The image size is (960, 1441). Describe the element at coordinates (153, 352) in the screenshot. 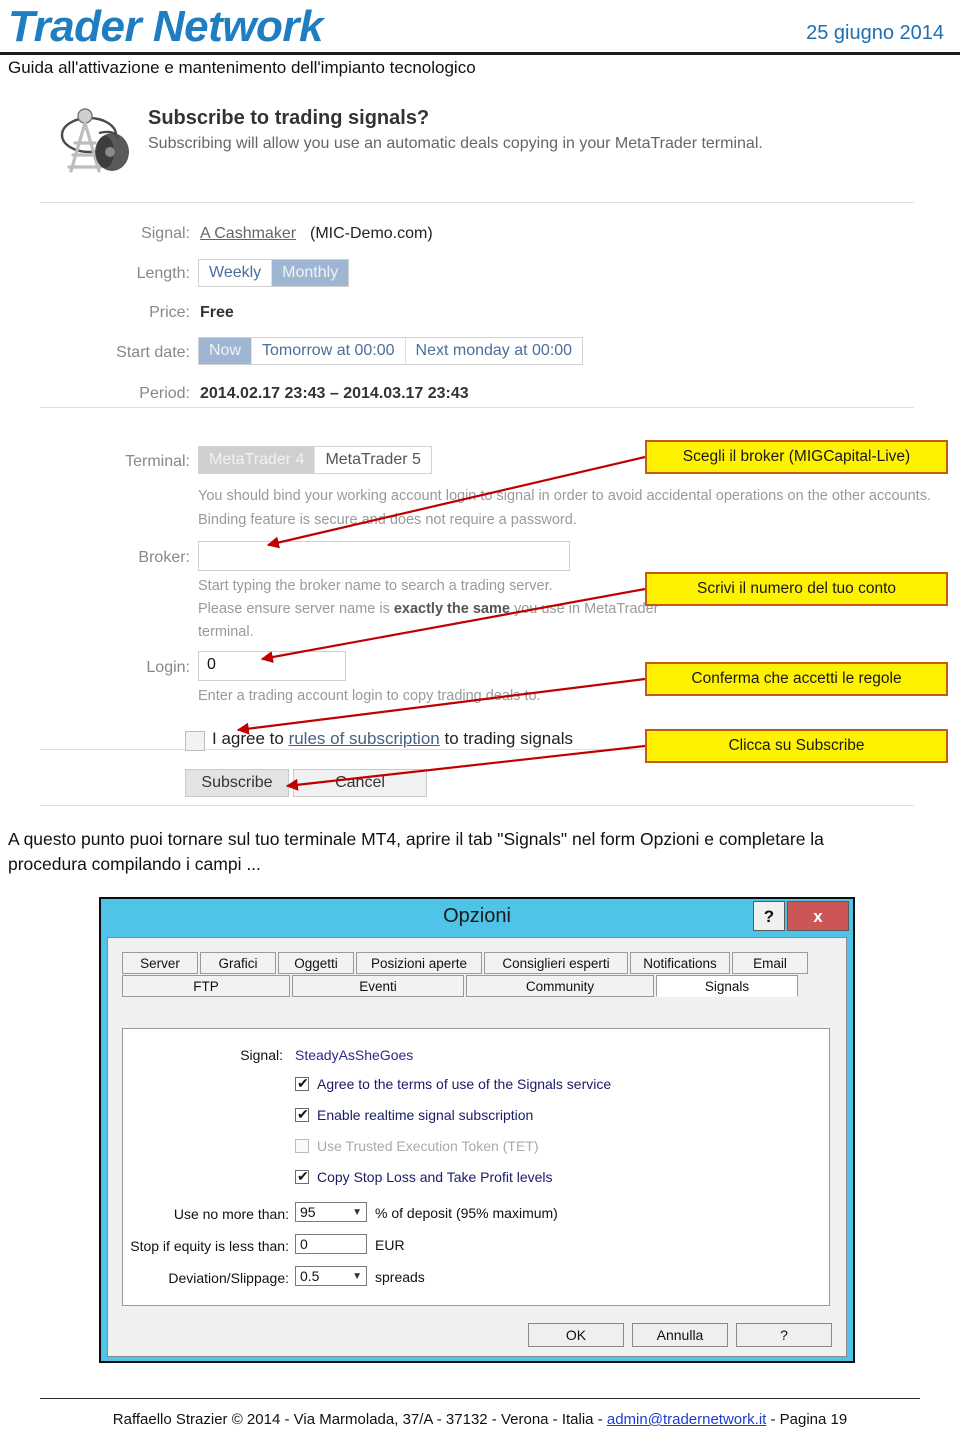

I see `start-date-label: Start date:` at that location.